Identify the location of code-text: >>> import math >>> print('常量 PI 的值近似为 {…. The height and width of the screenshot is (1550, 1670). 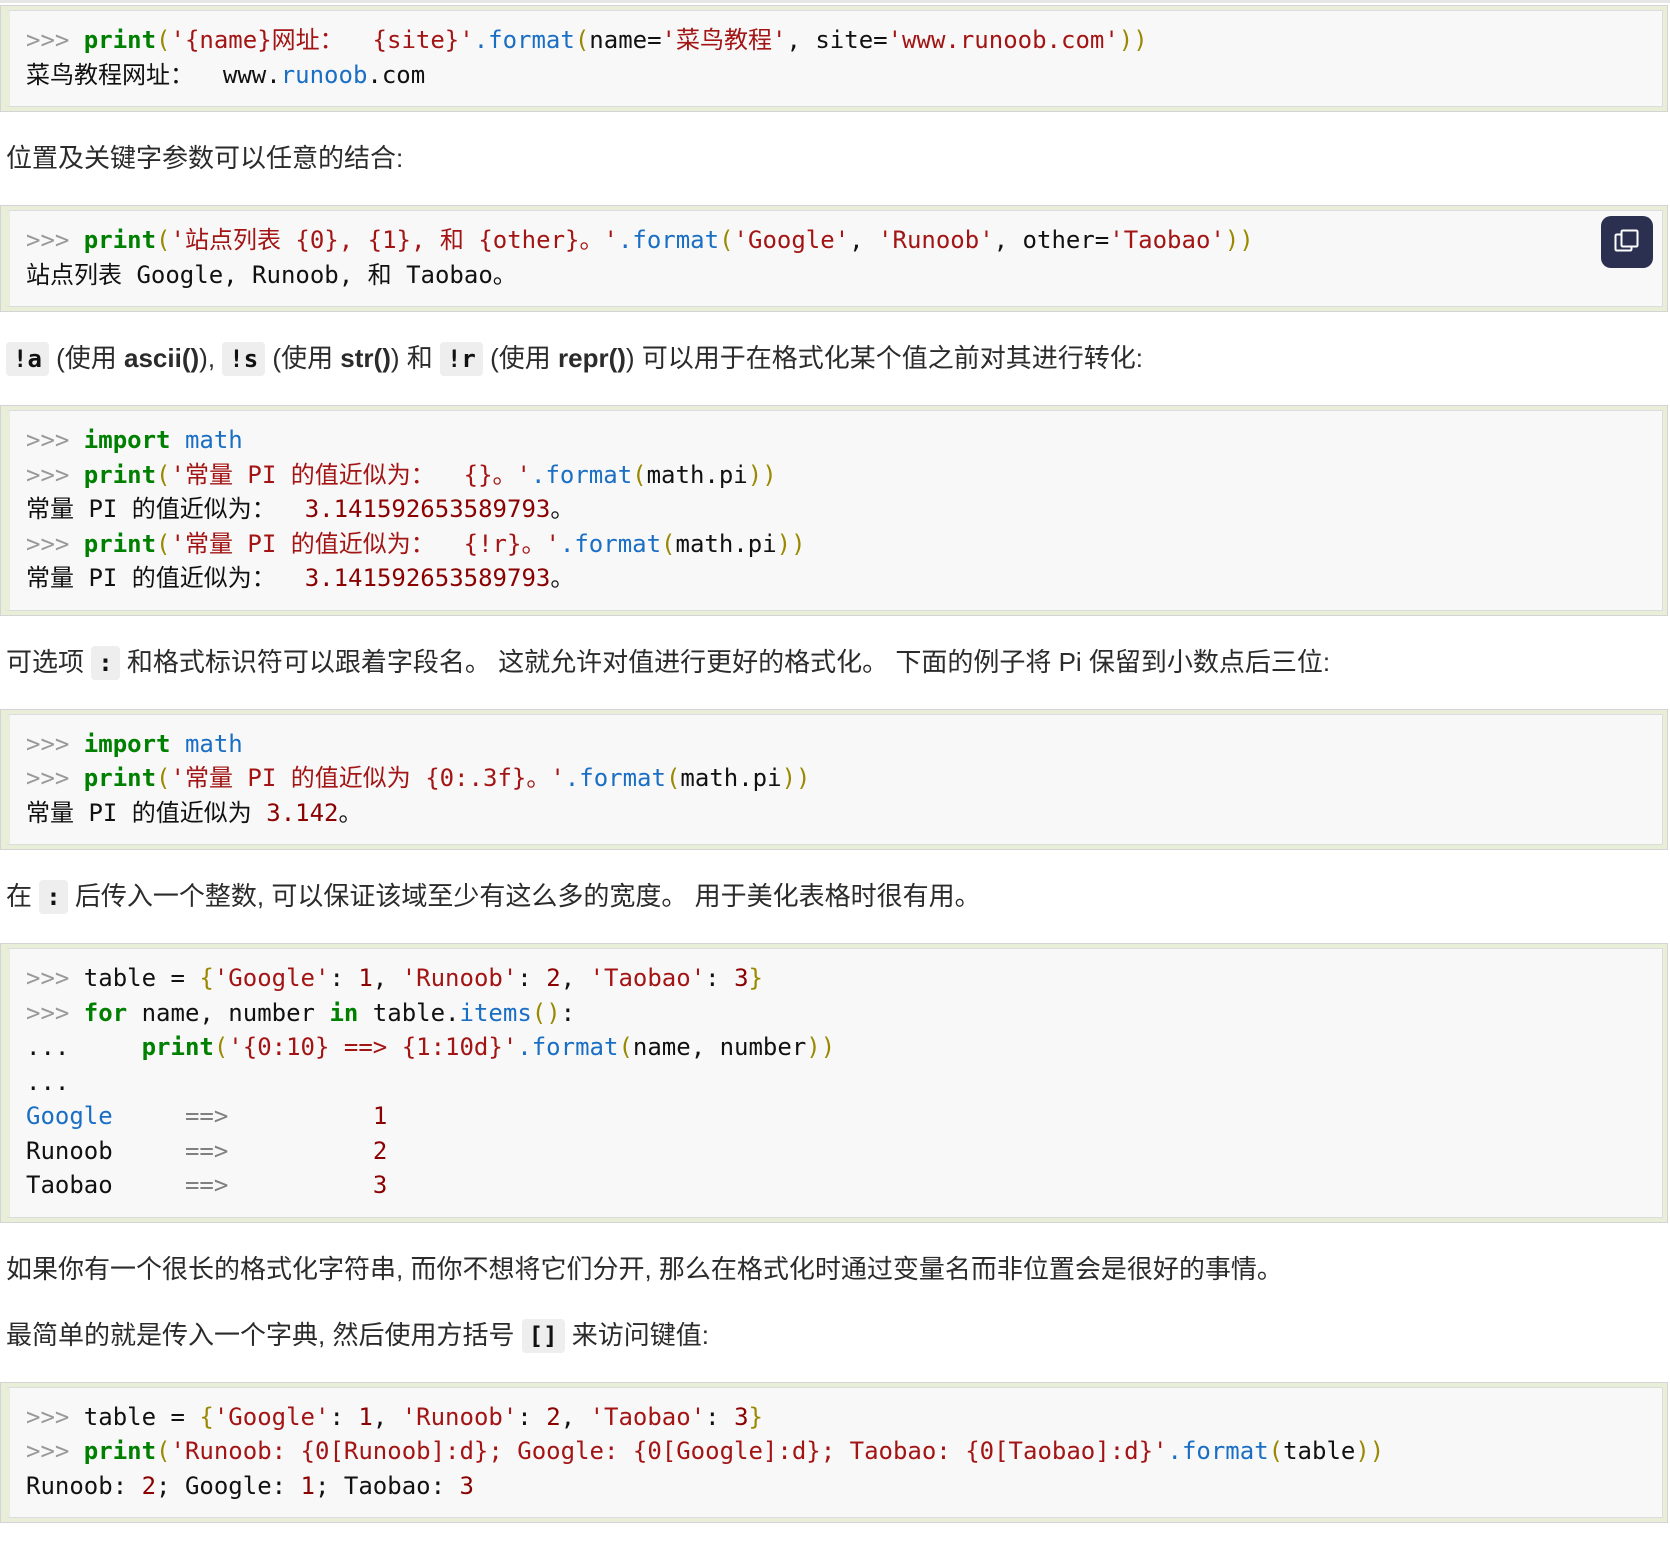
(836, 779).